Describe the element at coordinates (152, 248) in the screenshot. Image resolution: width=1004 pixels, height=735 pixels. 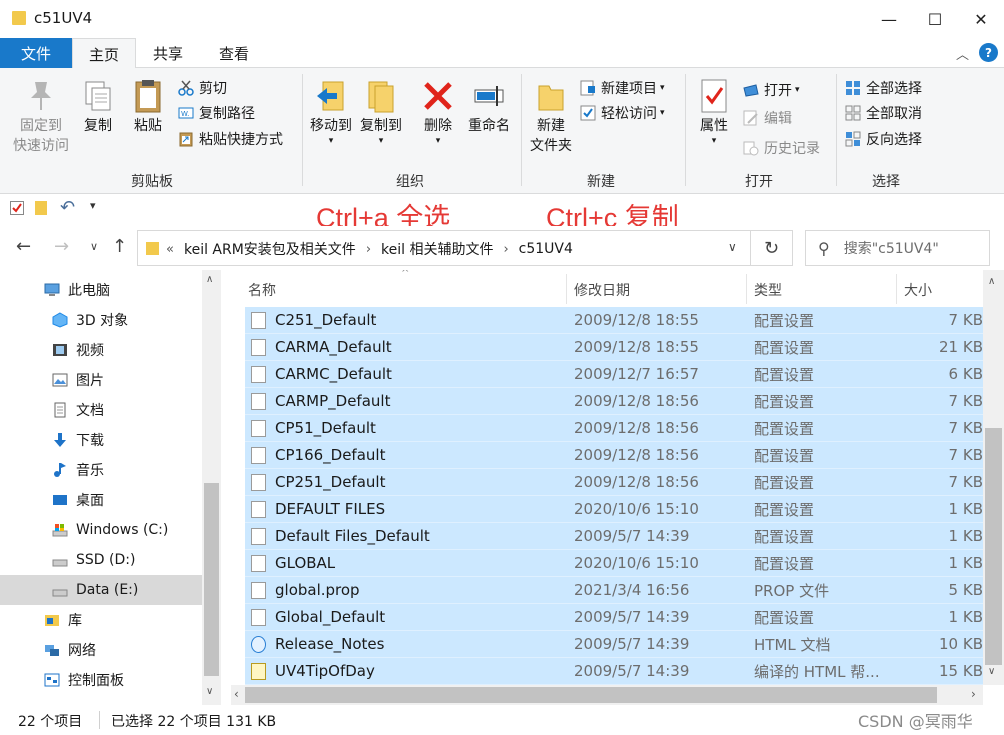
I see `folder-icon` at that location.